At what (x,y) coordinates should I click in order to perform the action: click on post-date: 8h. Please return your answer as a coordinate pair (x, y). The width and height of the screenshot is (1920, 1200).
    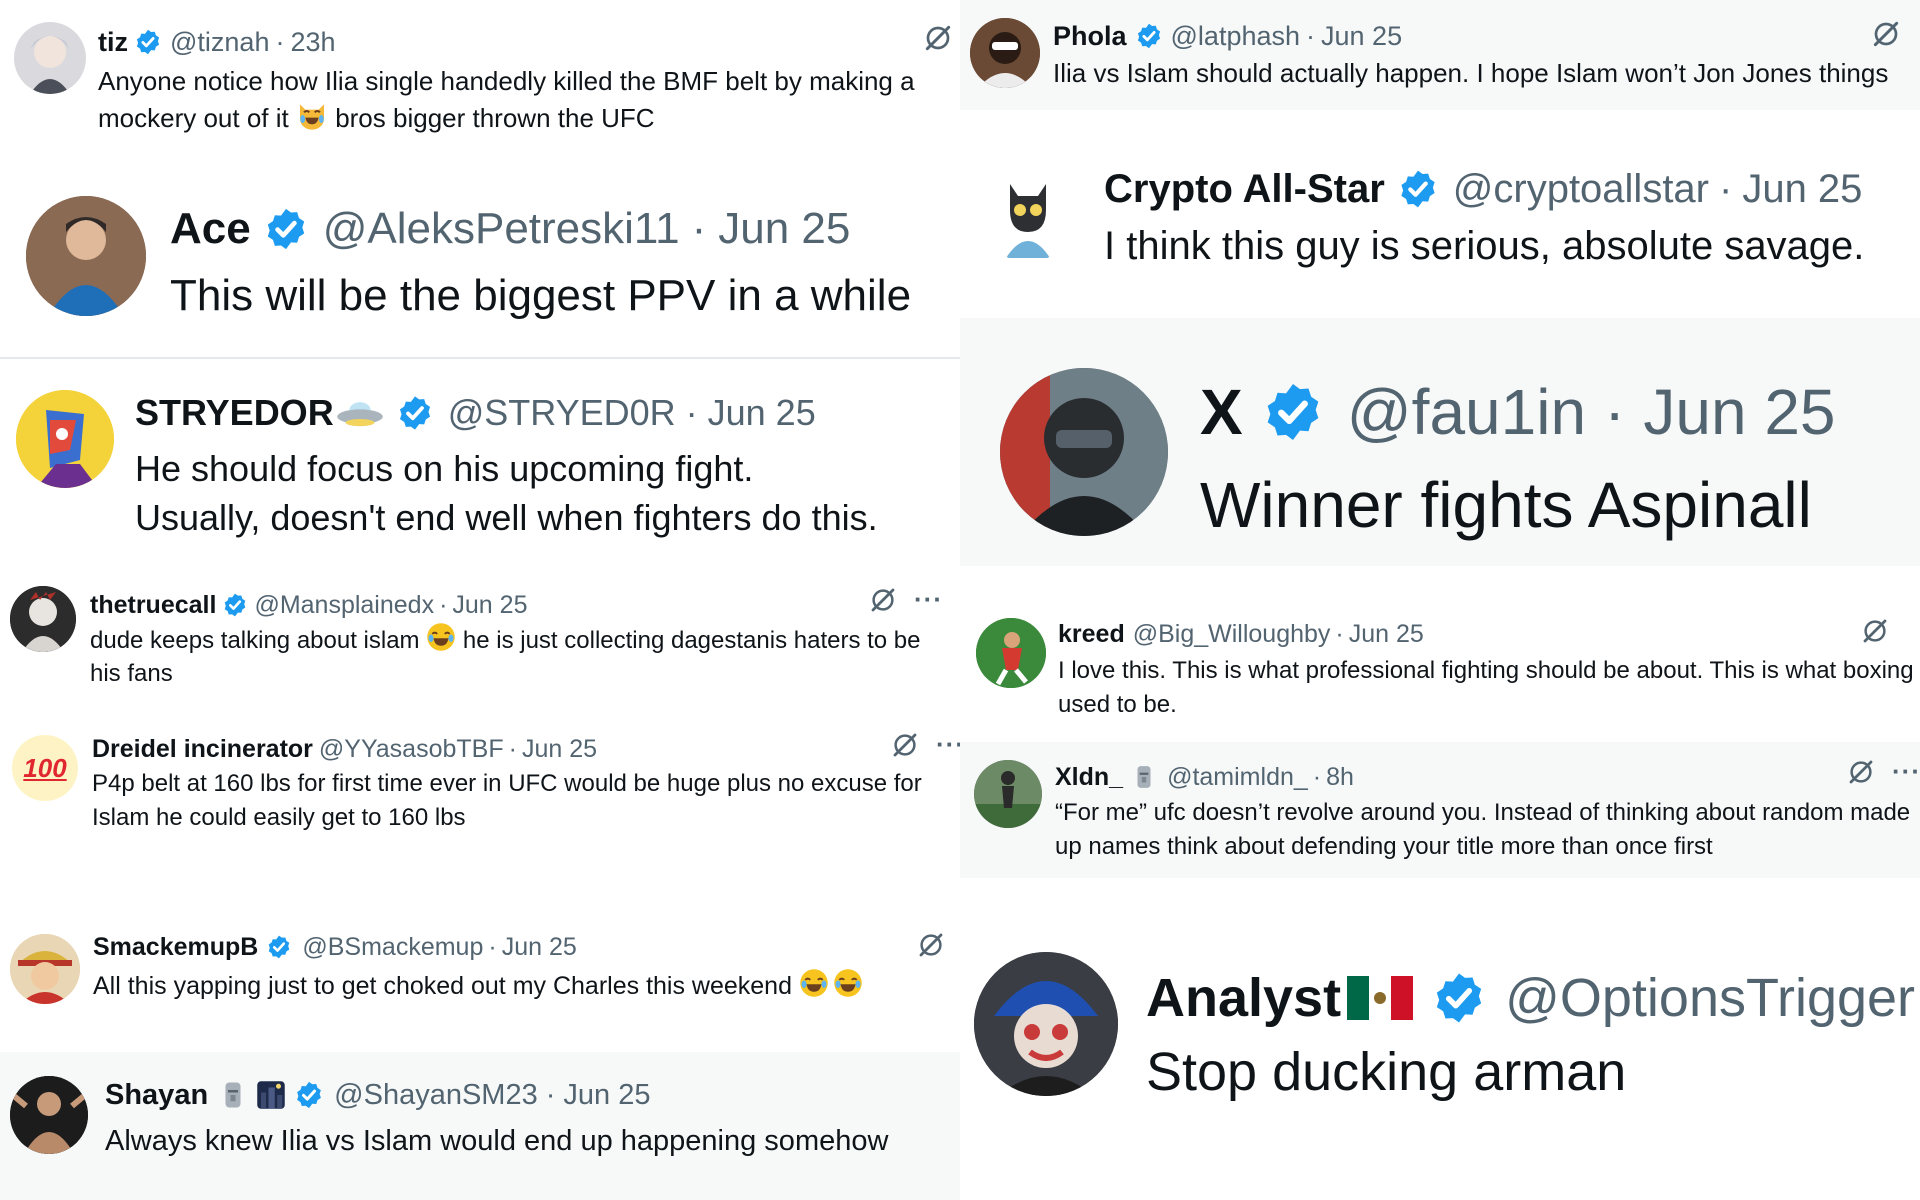
    Looking at the image, I should click on (1340, 777).